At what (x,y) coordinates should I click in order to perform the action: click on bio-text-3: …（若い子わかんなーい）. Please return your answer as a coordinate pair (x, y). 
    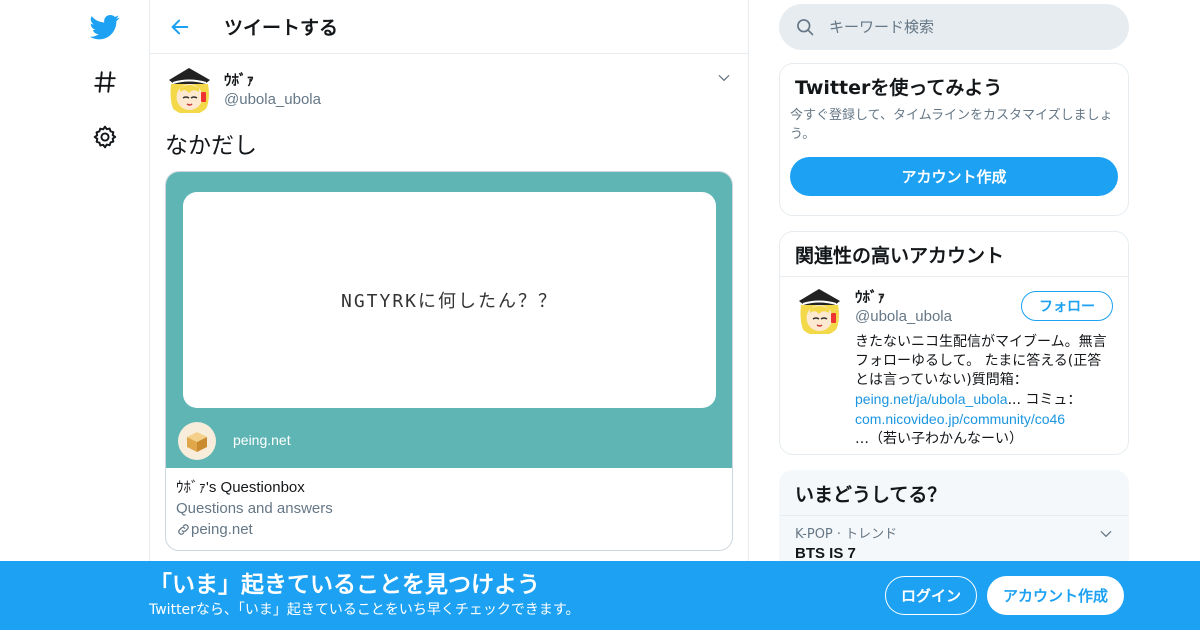
    Looking at the image, I should click on (939, 439).